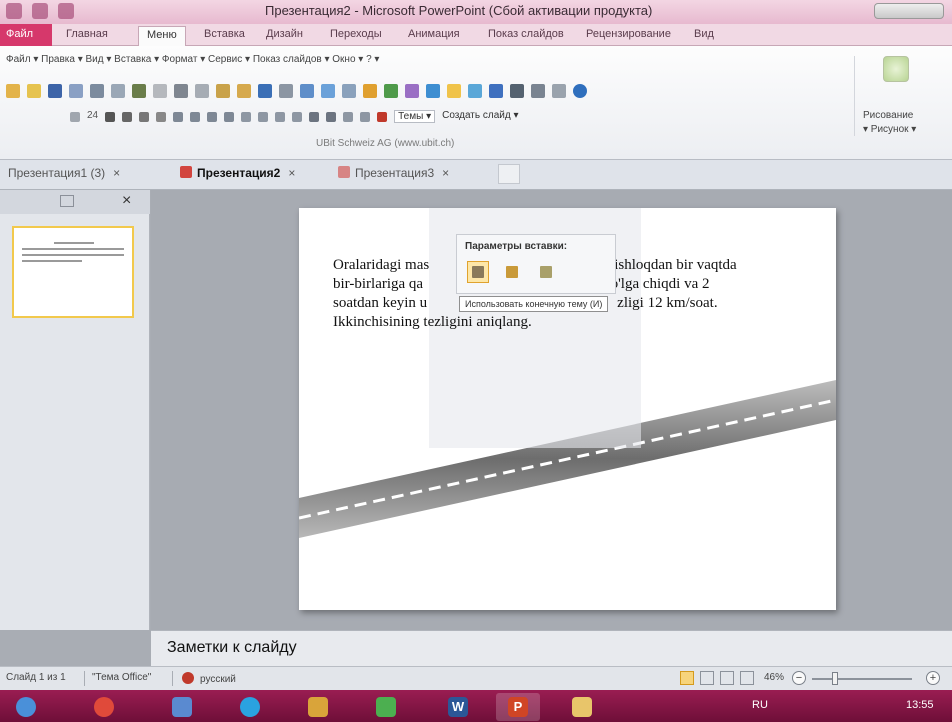 This screenshot has width=952, height=722. Describe the element at coordinates (64, 173) in the screenshot. I see `doc-tab-1: Презентация1 (3) ×` at that location.